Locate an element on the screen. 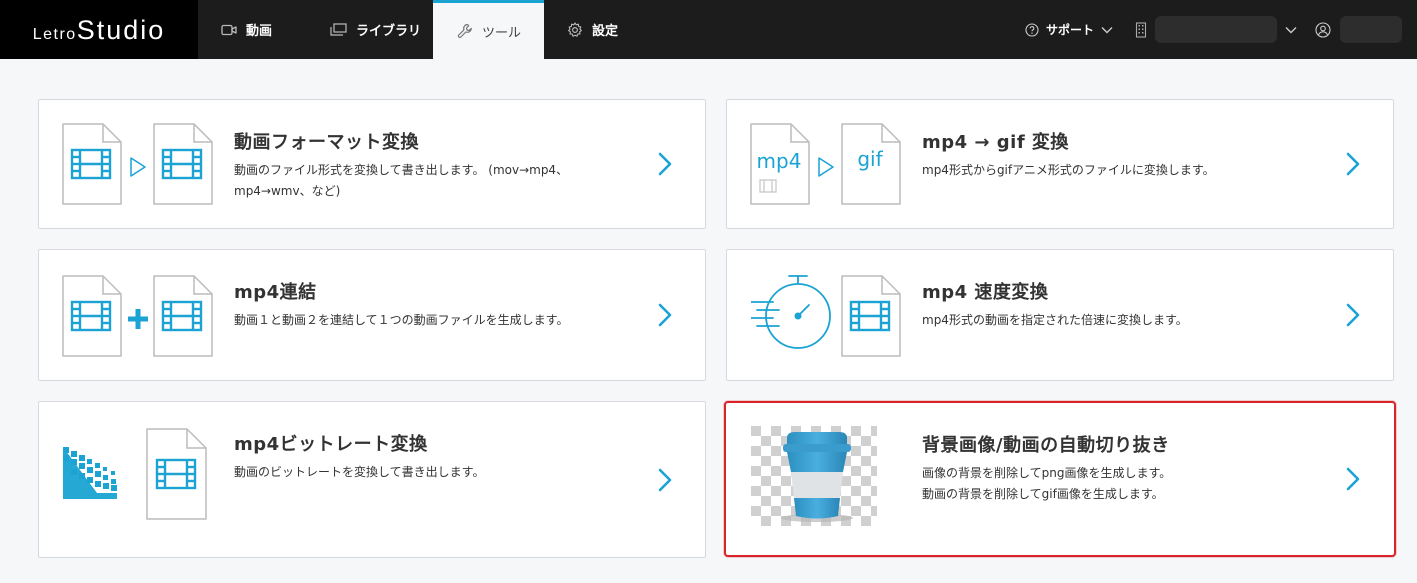  letro-studio-logo: Letro Studio is located at coordinates (99, 29).